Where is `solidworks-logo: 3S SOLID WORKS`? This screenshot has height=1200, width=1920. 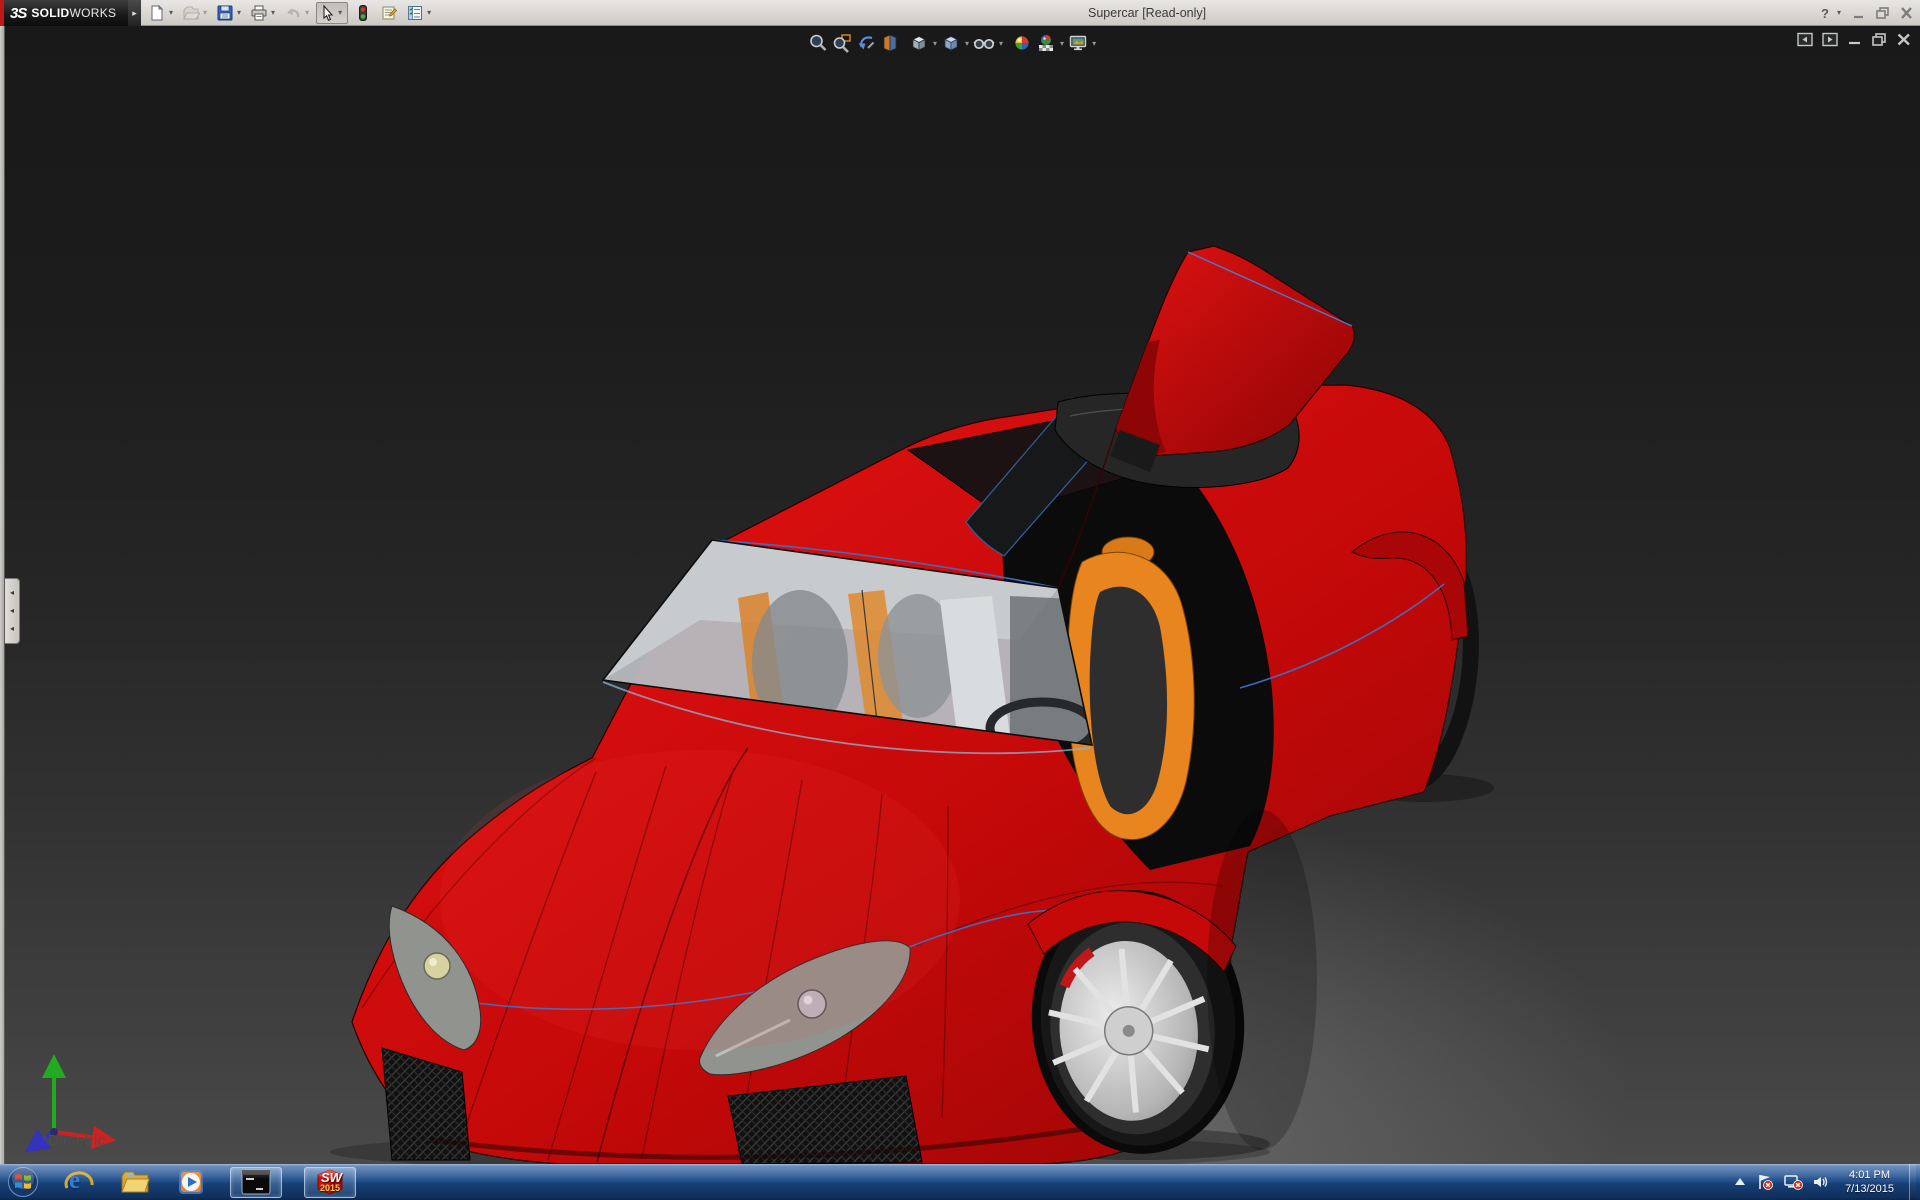
solidworks-logo: 3S SOLID WORKS is located at coordinates (64, 13).